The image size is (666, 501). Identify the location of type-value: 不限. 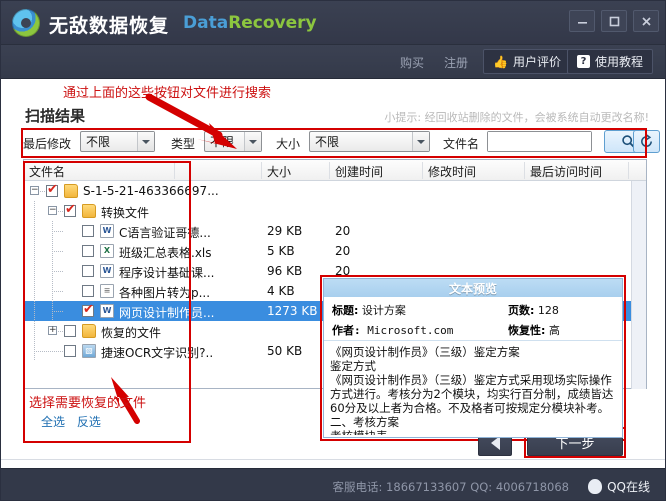
(222, 142).